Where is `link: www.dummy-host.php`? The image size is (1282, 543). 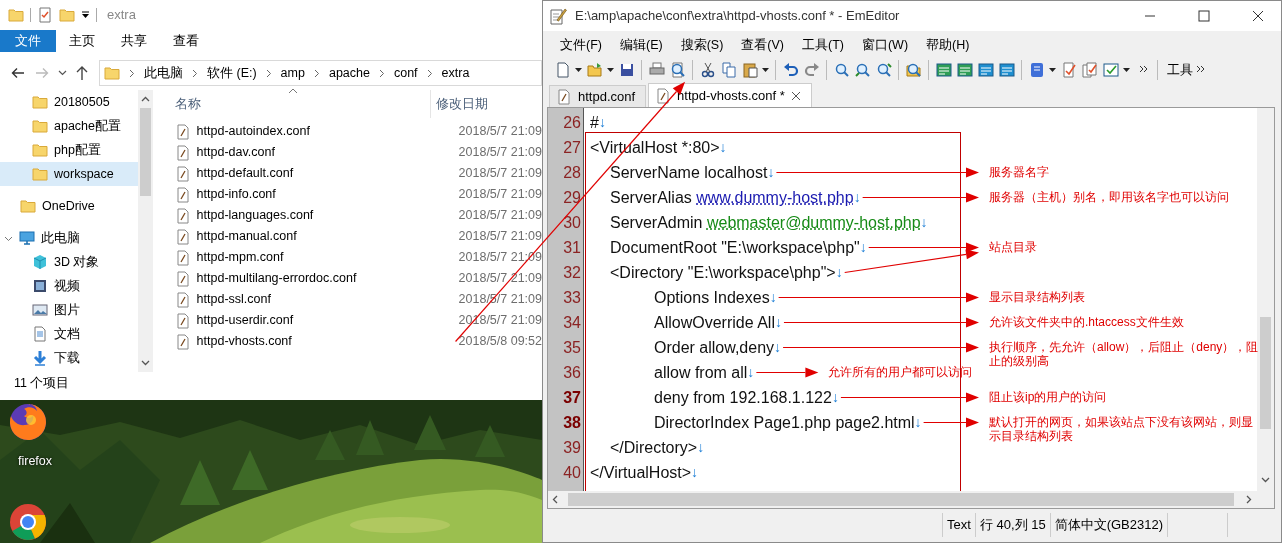
link: www.dummy-host.php is located at coordinates (775, 197).